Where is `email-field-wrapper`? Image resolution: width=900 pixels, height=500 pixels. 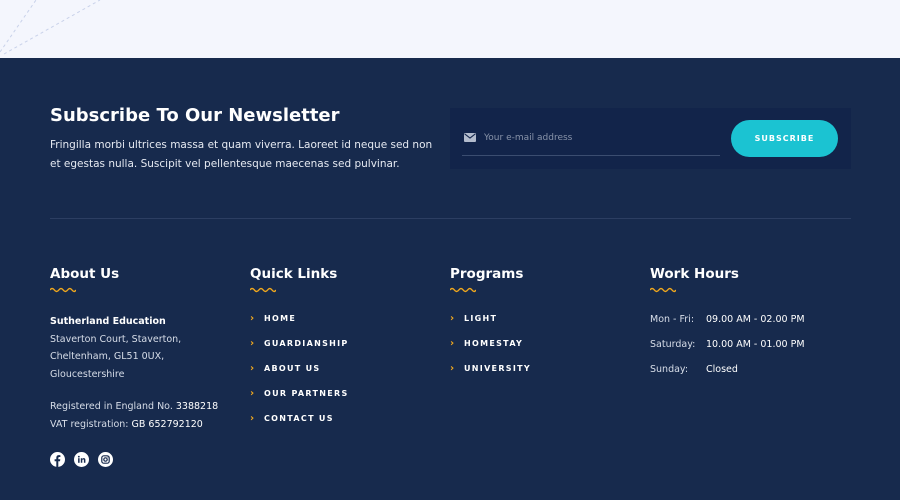 email-field-wrapper is located at coordinates (591, 138).